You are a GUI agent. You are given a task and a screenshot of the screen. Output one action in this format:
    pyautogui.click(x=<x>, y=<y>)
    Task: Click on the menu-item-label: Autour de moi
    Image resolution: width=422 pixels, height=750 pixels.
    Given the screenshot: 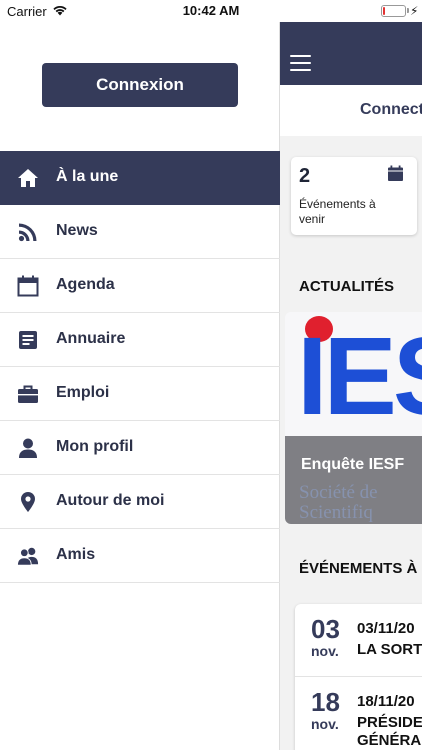 What is the action you would take?
    pyautogui.click(x=110, y=500)
    